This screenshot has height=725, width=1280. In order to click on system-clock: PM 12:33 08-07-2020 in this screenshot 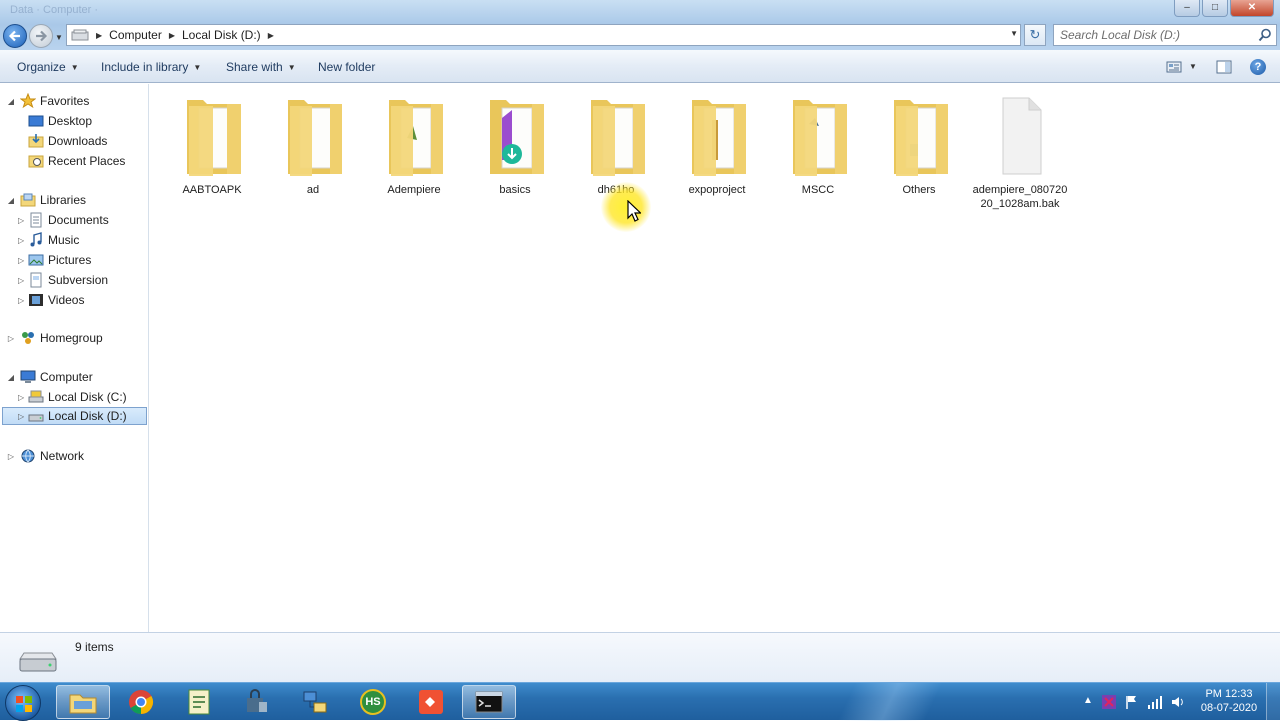, I will do `click(1229, 701)`.